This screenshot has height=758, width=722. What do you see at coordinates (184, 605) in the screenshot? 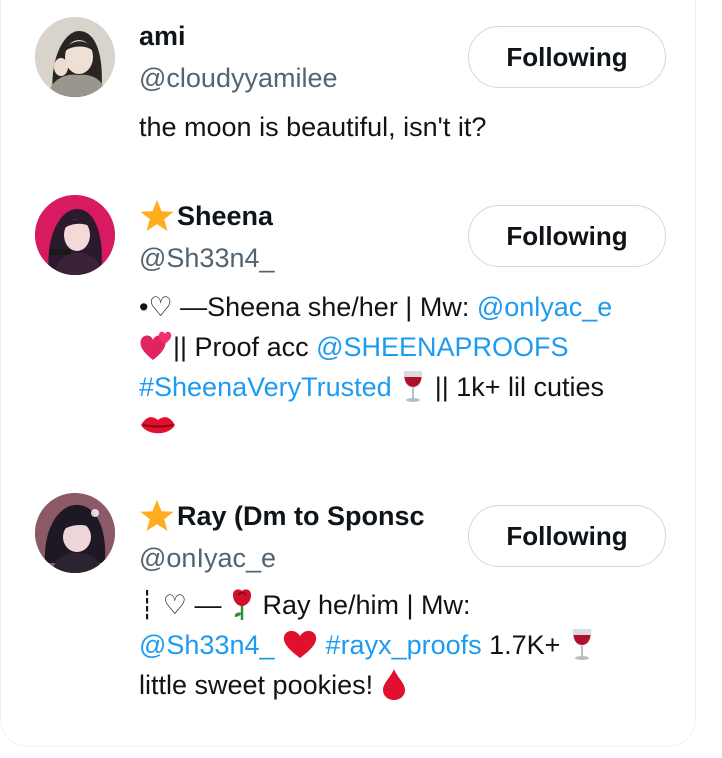
I see `bio-text: ┊ ♡ —` at bounding box center [184, 605].